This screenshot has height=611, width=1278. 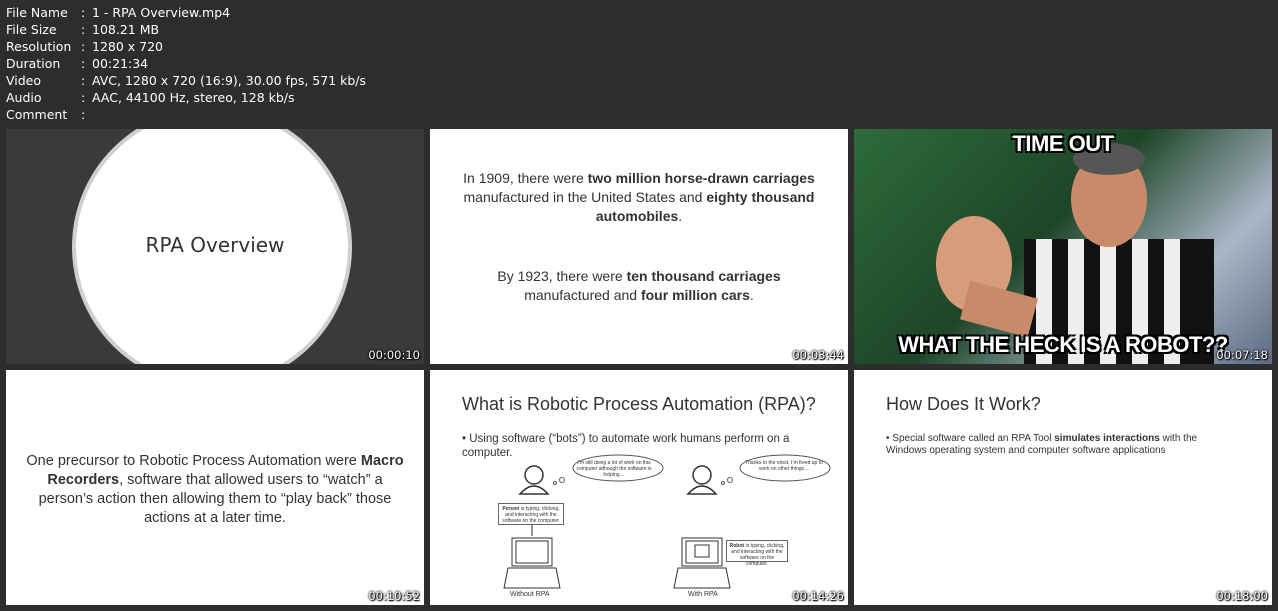 I want to click on meta-key: Comment, so click(x=37, y=114).